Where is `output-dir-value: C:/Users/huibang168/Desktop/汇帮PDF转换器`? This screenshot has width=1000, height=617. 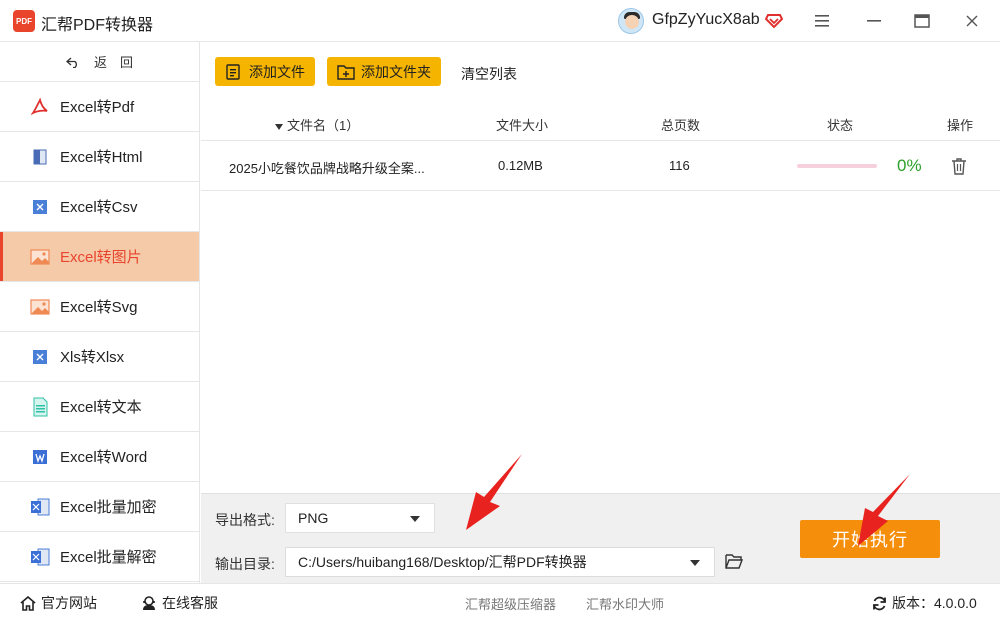
output-dir-value: C:/Users/huibang168/Desktop/汇帮PDF转换器 is located at coordinates (442, 562).